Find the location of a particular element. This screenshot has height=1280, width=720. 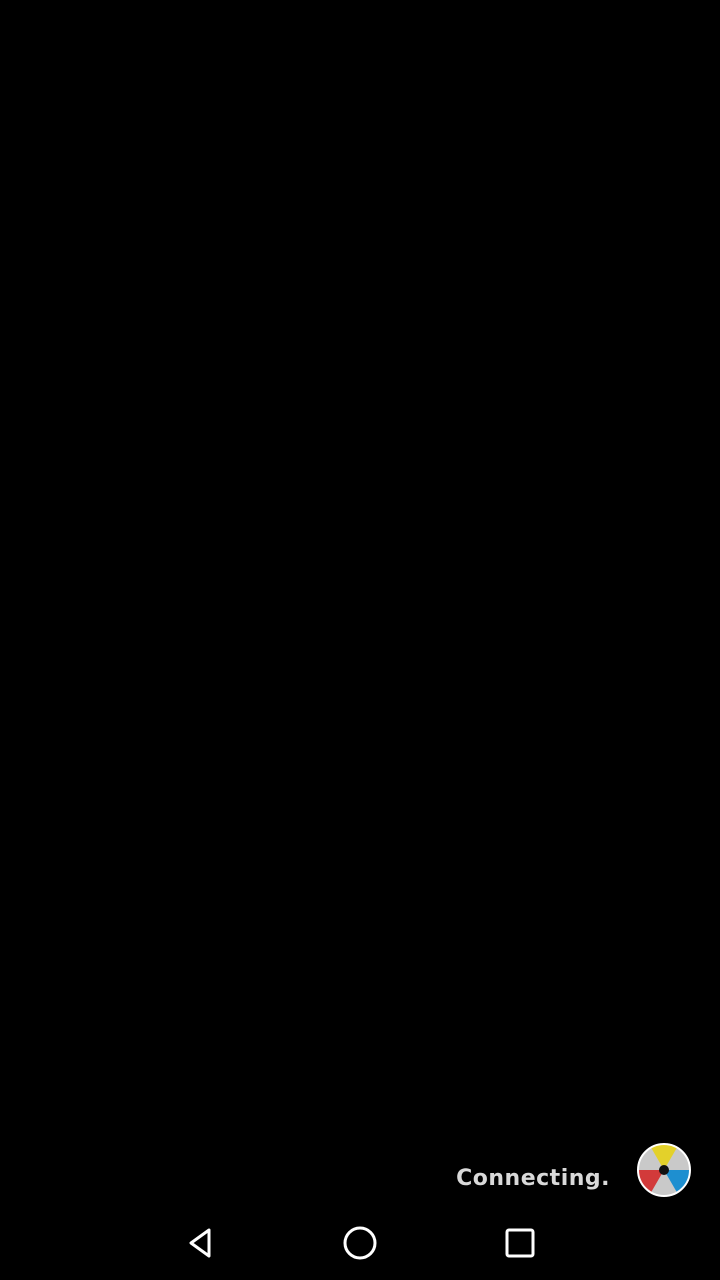

back-triangle-icon is located at coordinates (200, 1243).